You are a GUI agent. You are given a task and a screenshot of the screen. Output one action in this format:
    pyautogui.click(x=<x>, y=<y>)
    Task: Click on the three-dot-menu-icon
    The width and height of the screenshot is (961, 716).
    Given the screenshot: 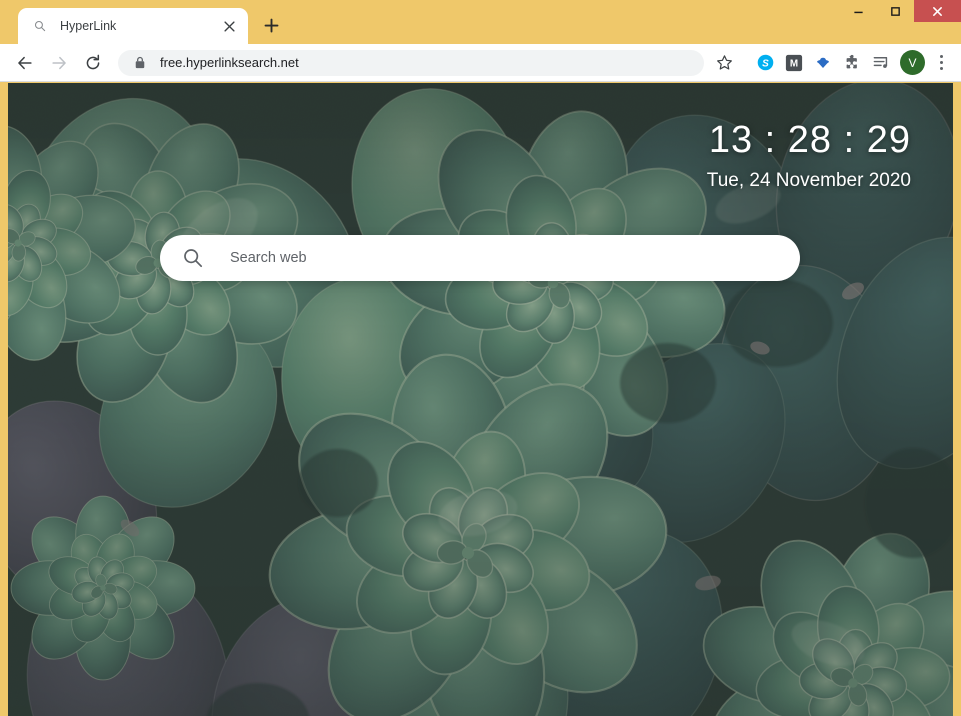 What is the action you would take?
    pyautogui.click(x=941, y=63)
    